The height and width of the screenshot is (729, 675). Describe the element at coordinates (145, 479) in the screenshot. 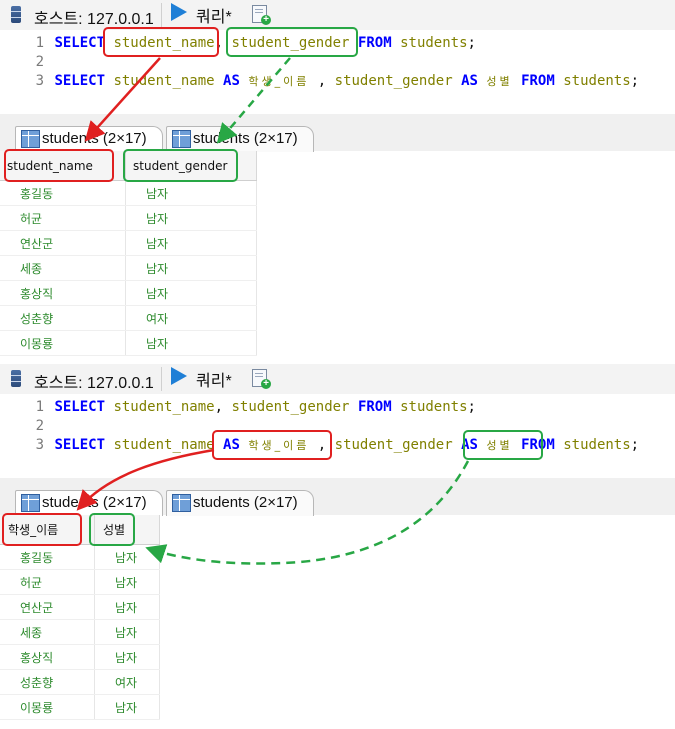

I see `red-curved-arrow` at that location.